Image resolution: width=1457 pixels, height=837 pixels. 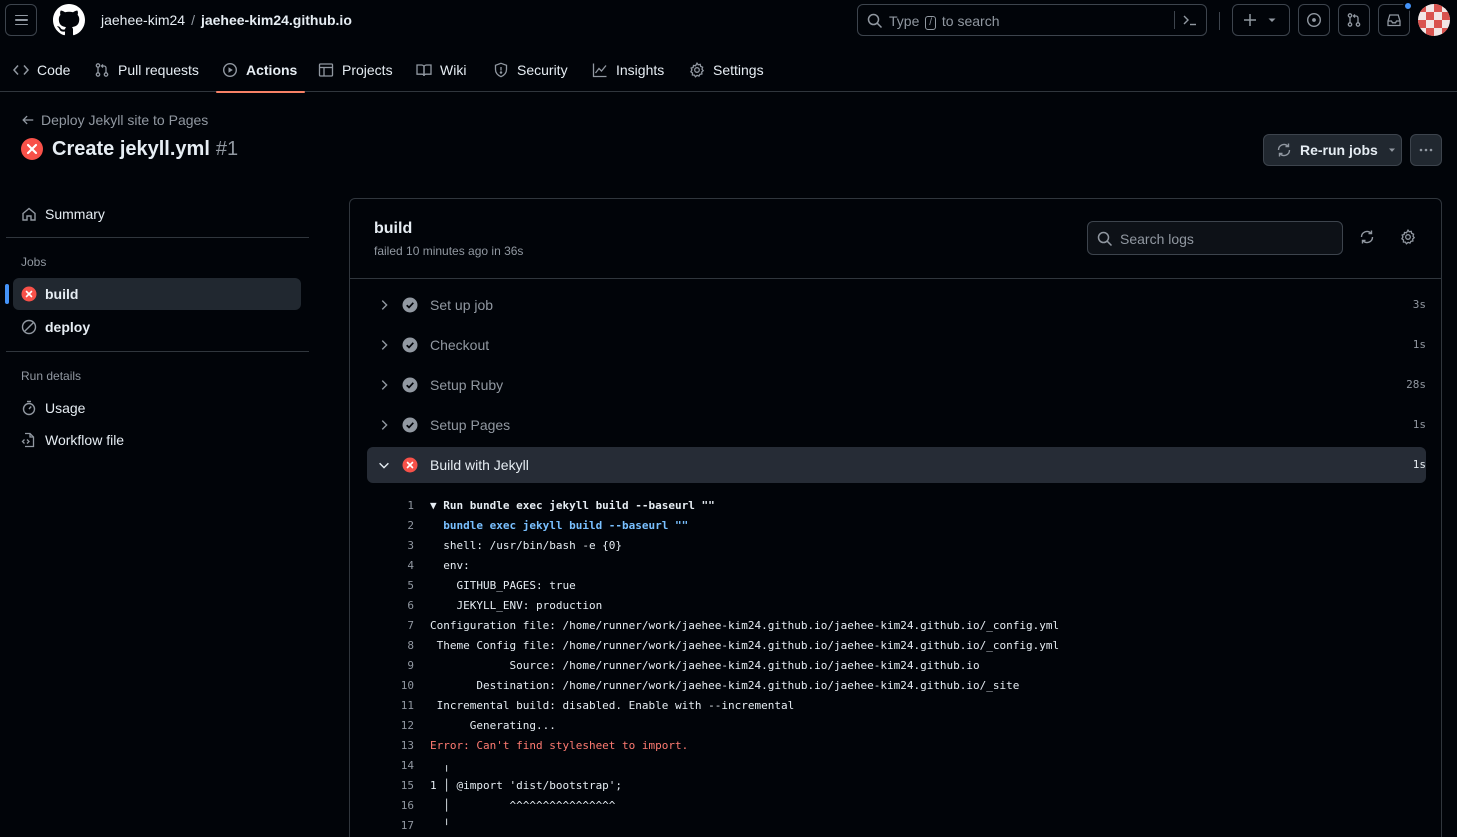 I want to click on line-number: 1, so click(x=392, y=505).